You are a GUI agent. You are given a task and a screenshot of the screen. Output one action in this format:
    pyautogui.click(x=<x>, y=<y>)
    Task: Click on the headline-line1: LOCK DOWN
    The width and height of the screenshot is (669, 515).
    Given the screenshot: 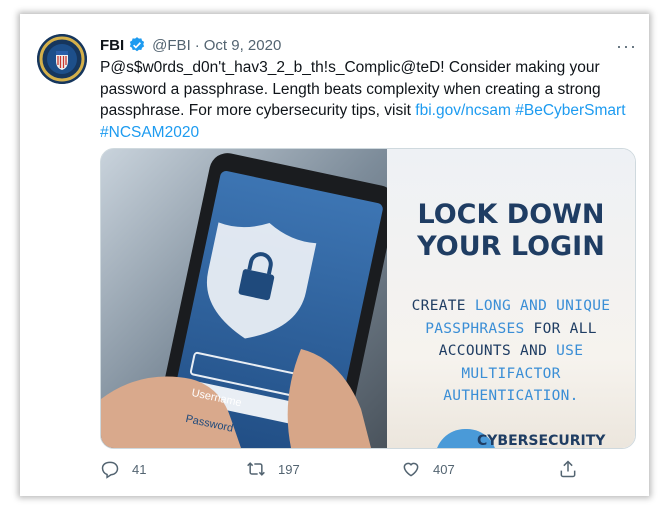 What is the action you would take?
    pyautogui.click(x=511, y=214)
    